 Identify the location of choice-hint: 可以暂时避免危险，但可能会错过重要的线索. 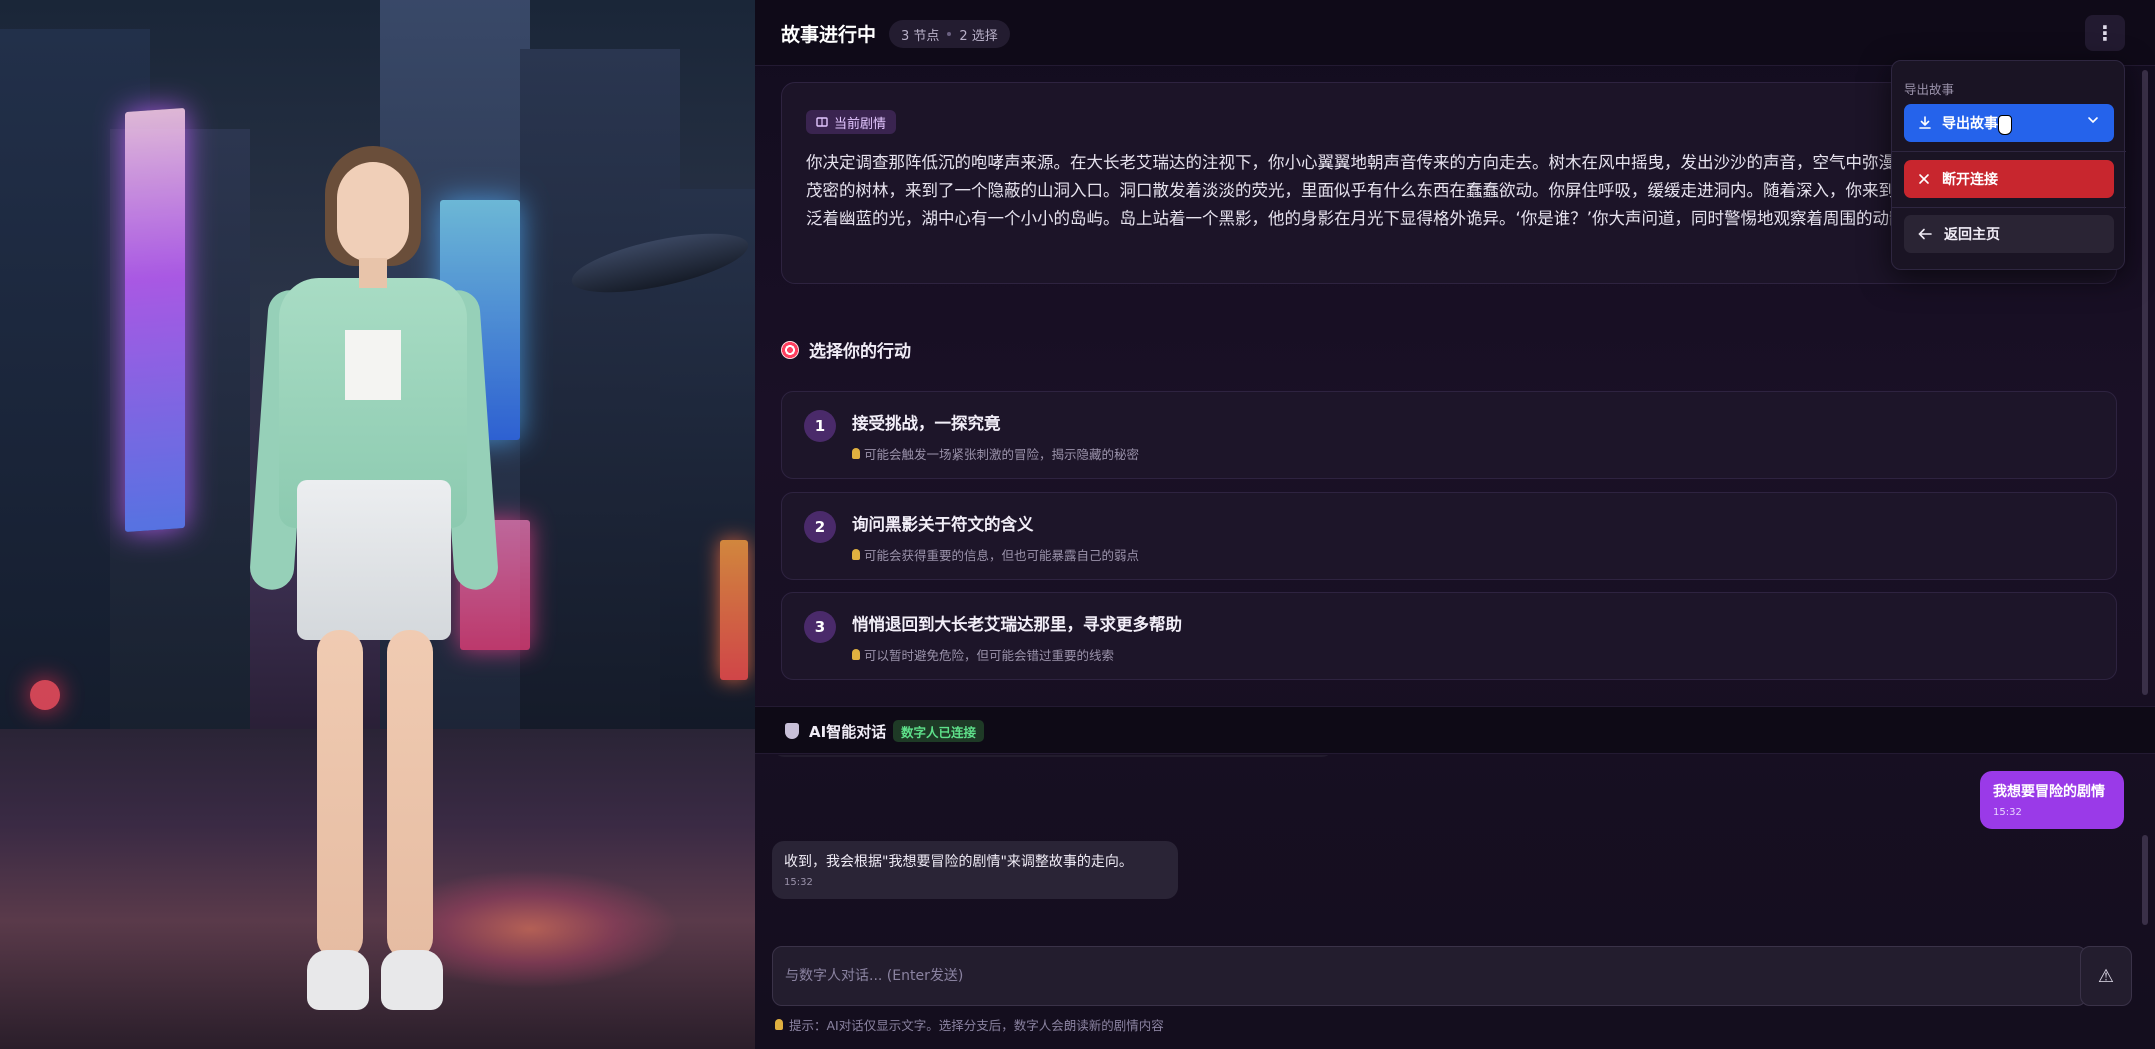
(983, 654).